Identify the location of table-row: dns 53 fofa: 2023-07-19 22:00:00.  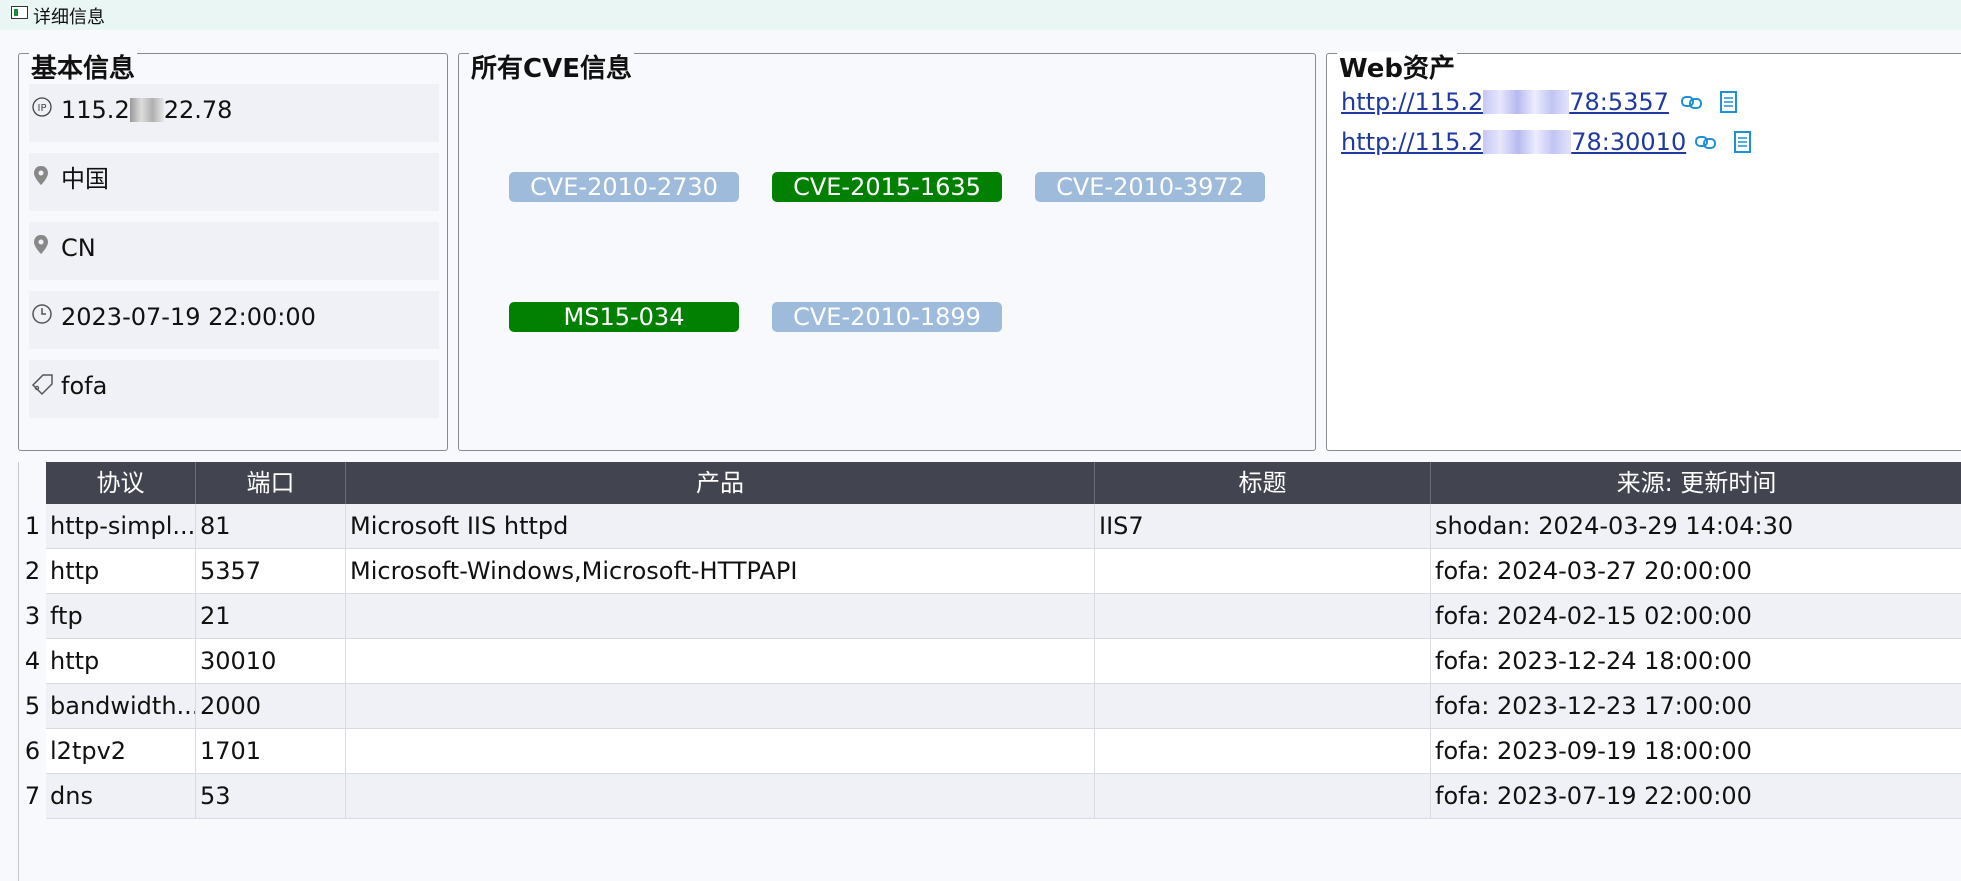
(1003, 796).